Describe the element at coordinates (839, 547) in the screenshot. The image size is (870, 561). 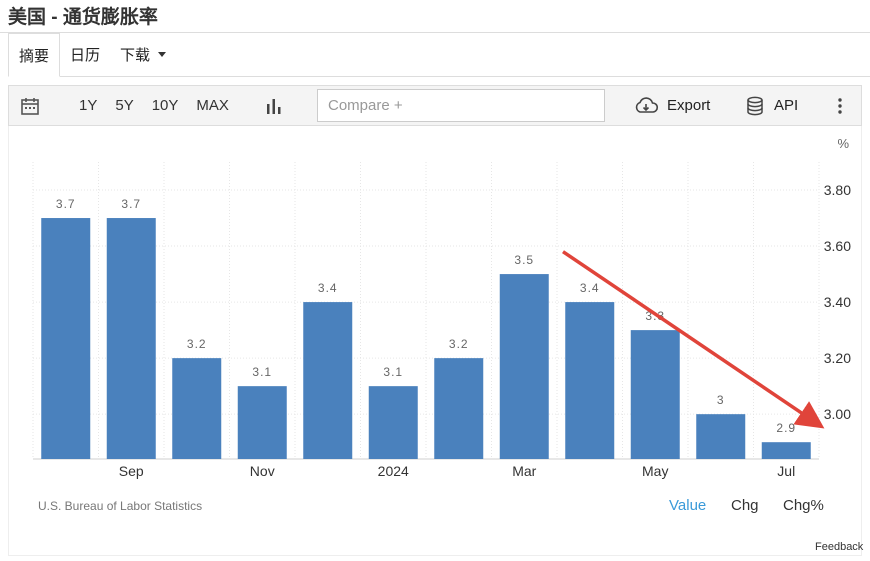
I see `feedback-link: Feedback` at that location.